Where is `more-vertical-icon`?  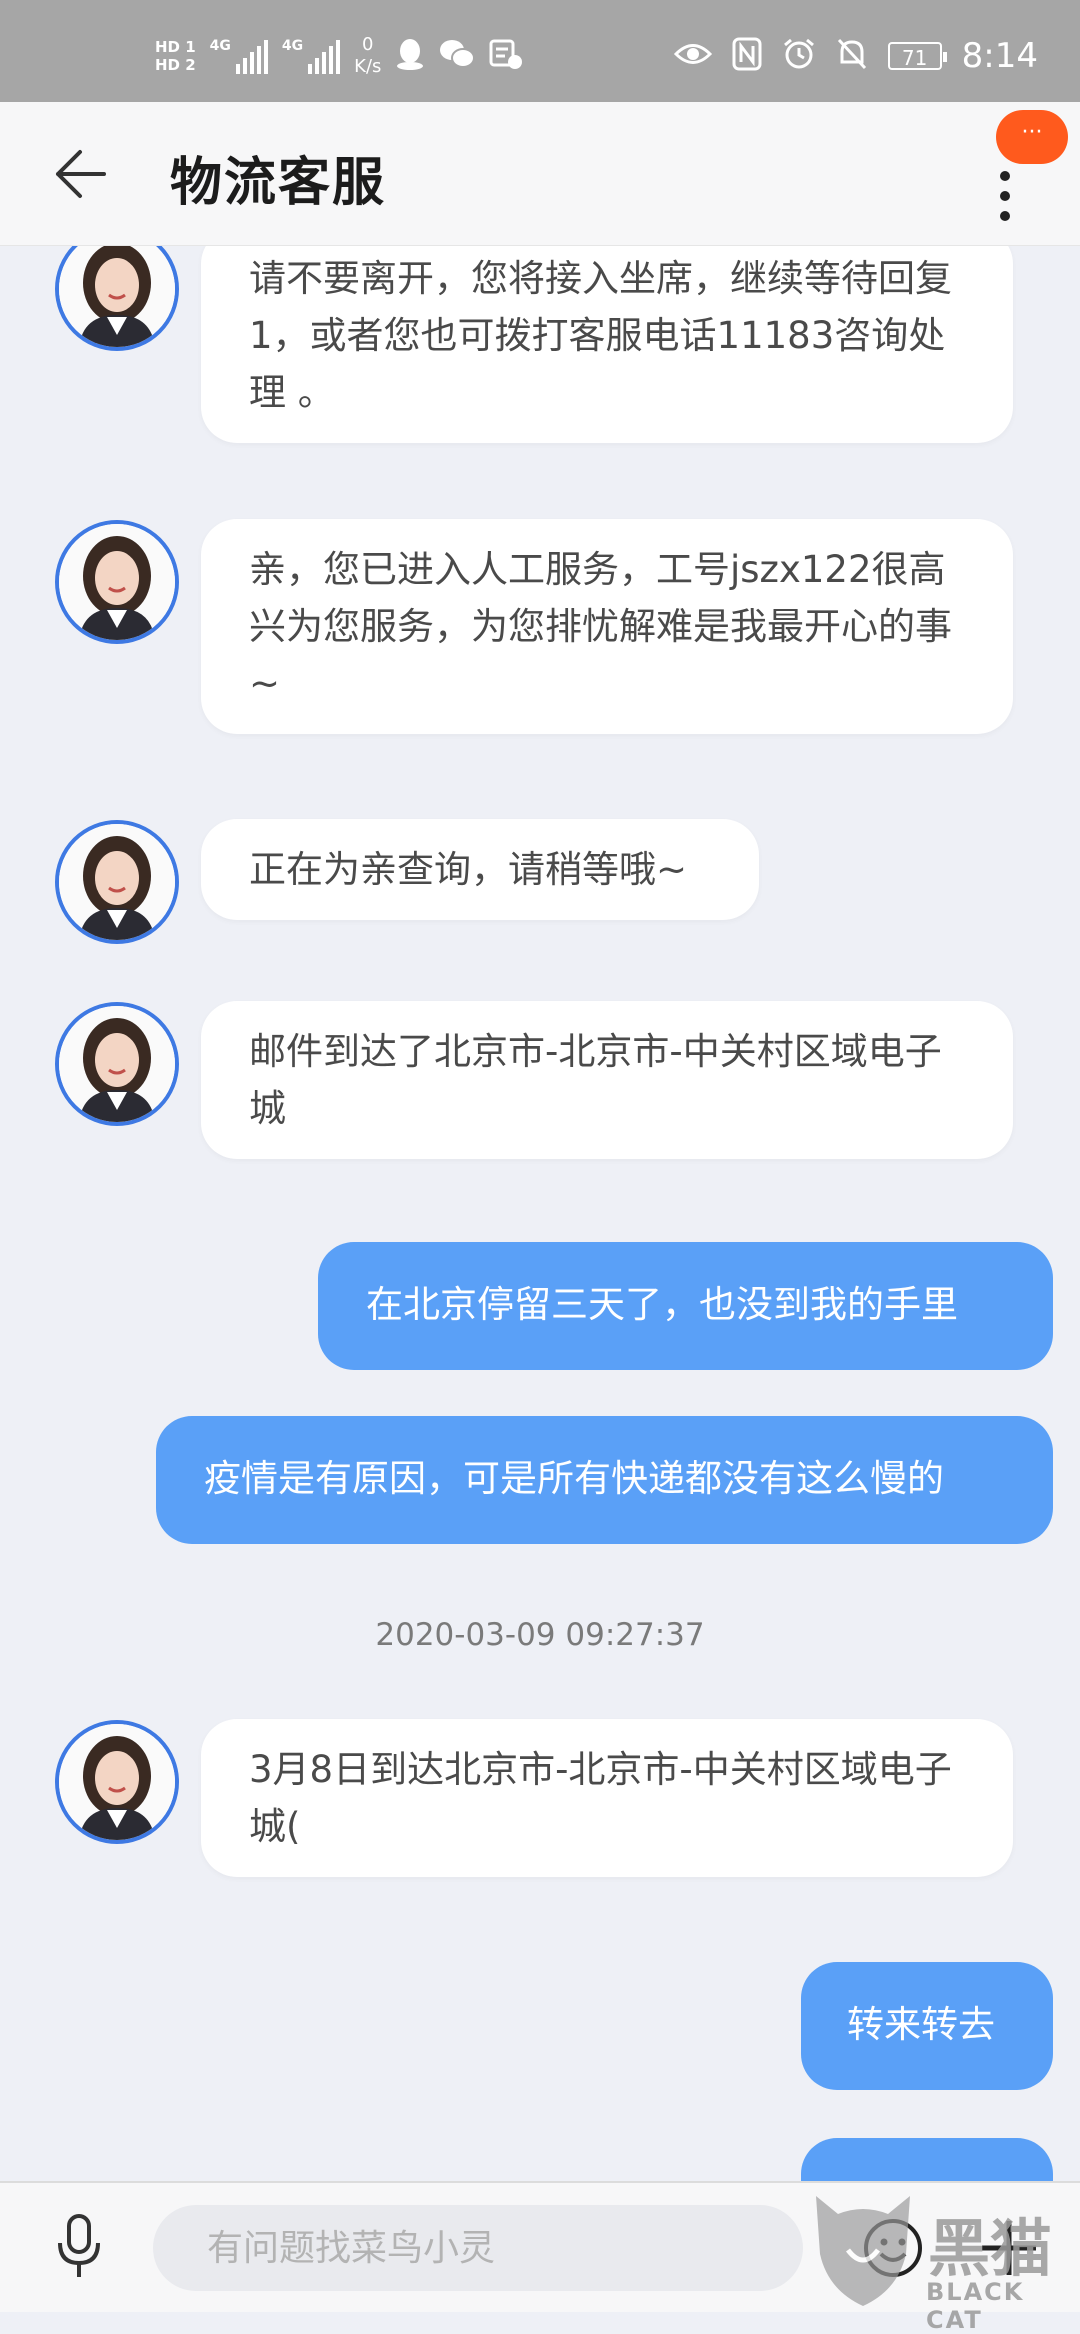
more-vertical-icon is located at coordinates (1005, 196).